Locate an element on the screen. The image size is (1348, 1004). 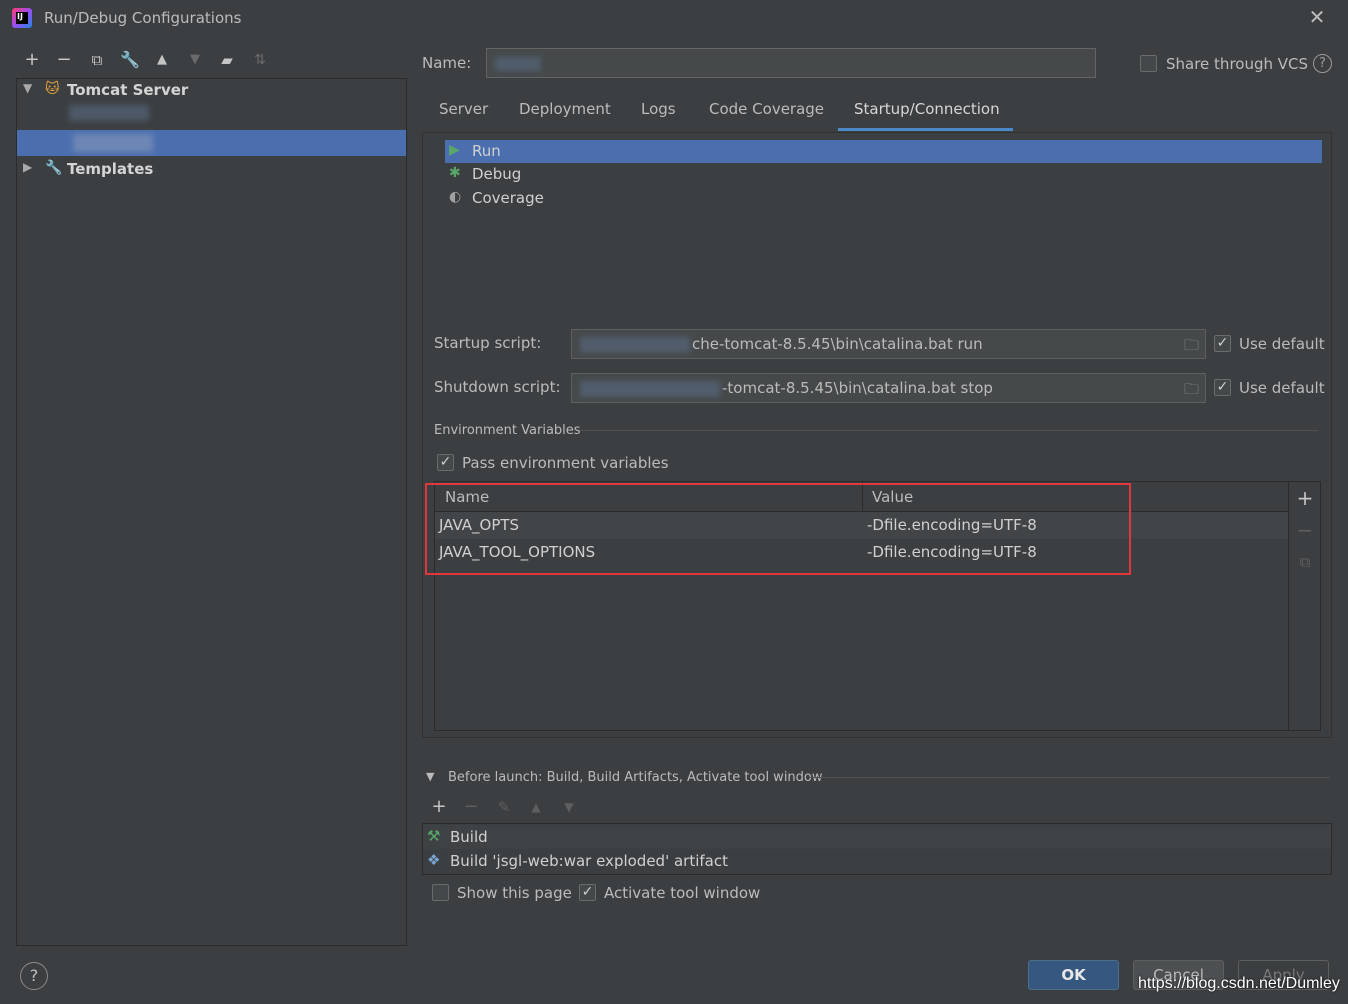
debug-icon: ✱ is located at coordinates (455, 173).